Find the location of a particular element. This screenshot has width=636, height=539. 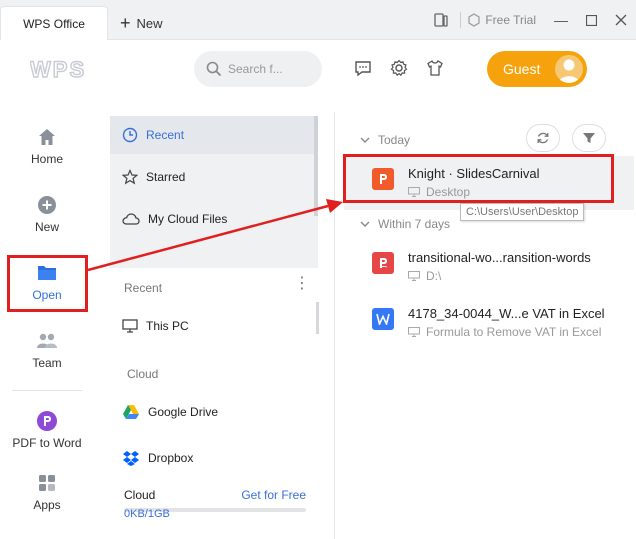

within-7-days-section-header: Within 7 days is located at coordinates (405, 224).